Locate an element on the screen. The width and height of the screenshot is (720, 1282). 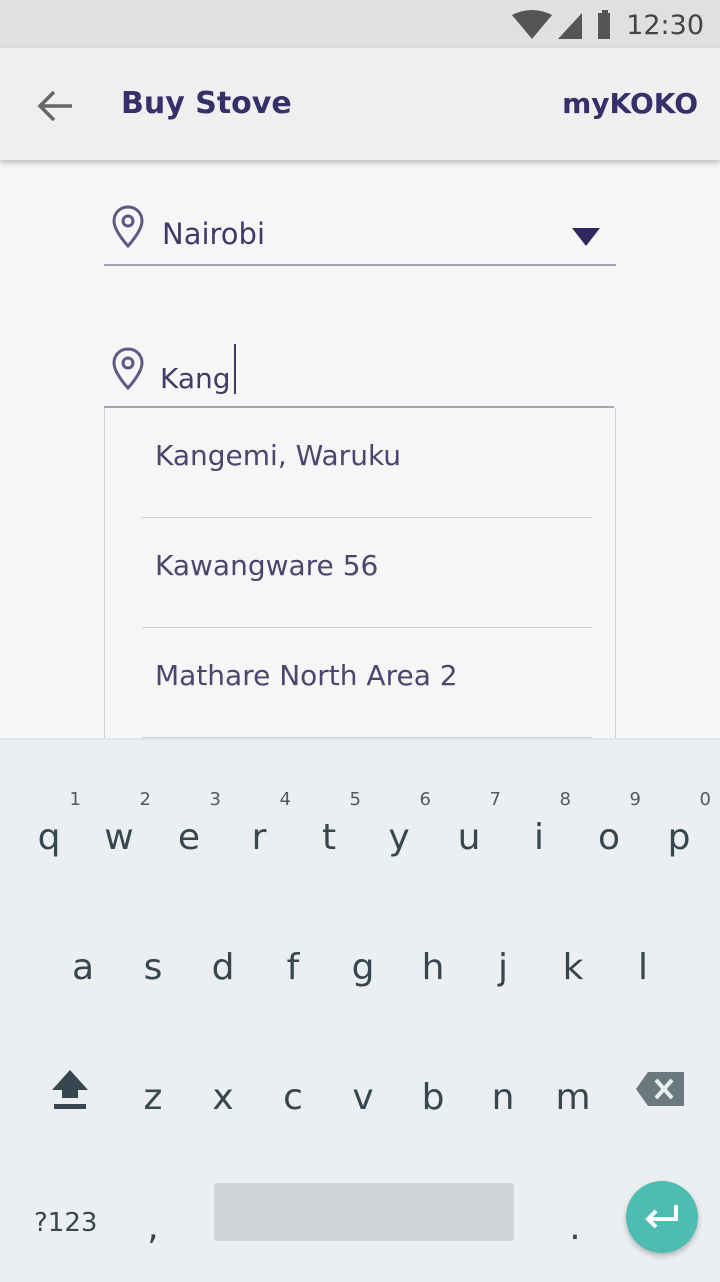
enter-icon is located at coordinates (661, 1217).